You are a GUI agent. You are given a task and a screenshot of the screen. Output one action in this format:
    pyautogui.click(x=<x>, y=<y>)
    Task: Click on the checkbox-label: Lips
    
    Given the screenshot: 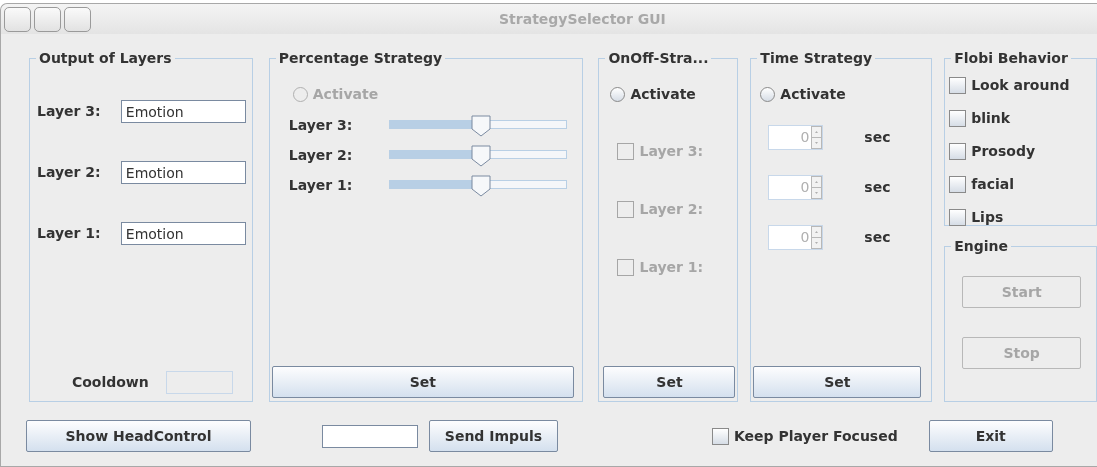 What is the action you would take?
    pyautogui.click(x=987, y=217)
    